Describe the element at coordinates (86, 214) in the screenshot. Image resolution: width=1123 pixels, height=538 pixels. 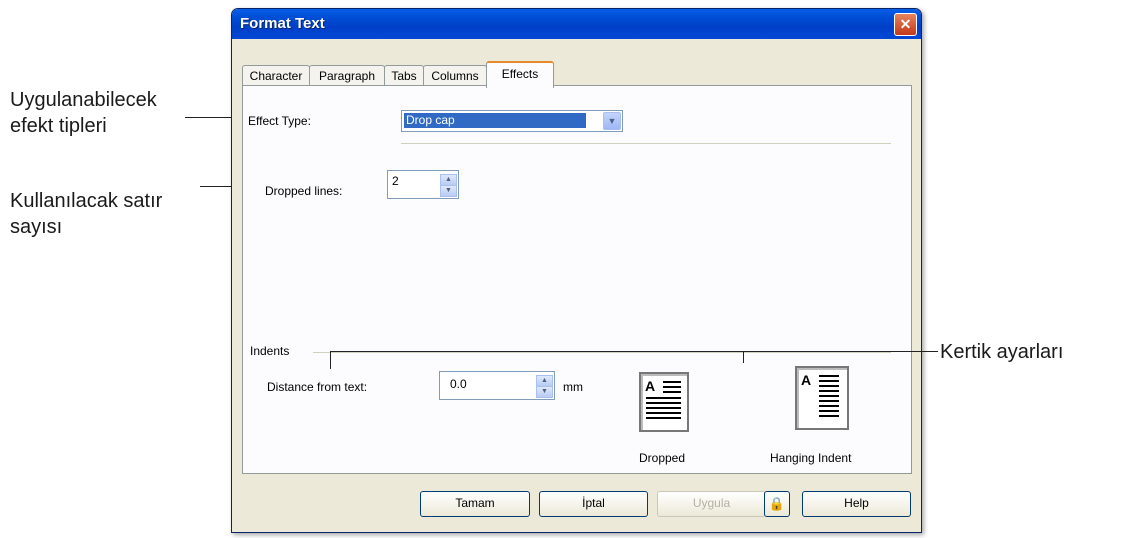
I see `callout-dropped-lines: Kullanılacak satır sayısı` at that location.